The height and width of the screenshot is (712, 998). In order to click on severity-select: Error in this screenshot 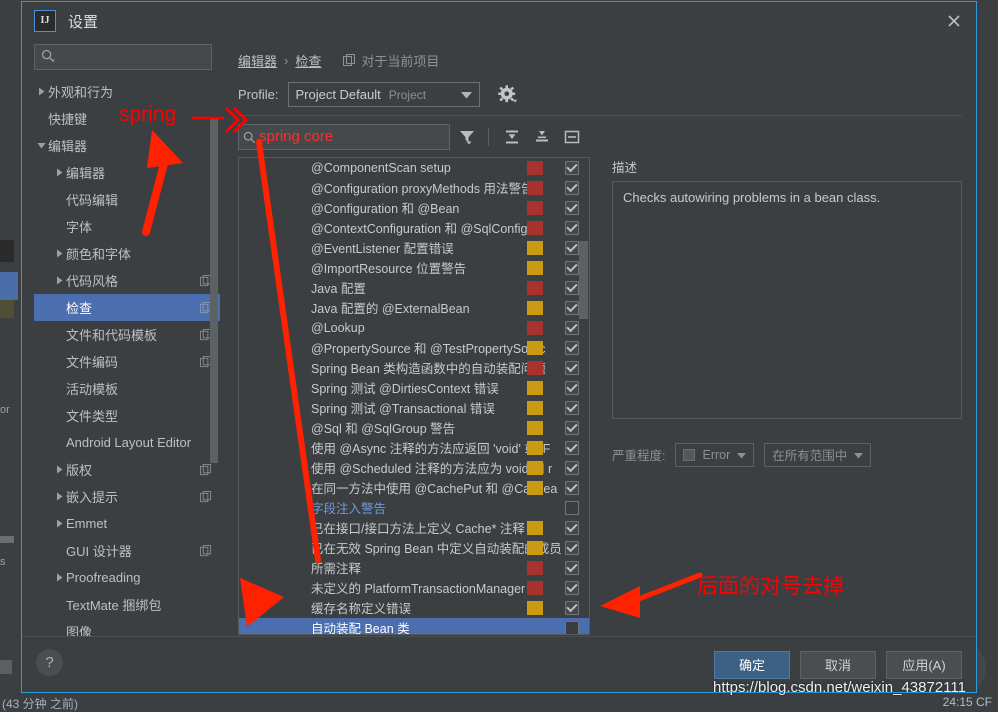, I will do `click(715, 454)`.